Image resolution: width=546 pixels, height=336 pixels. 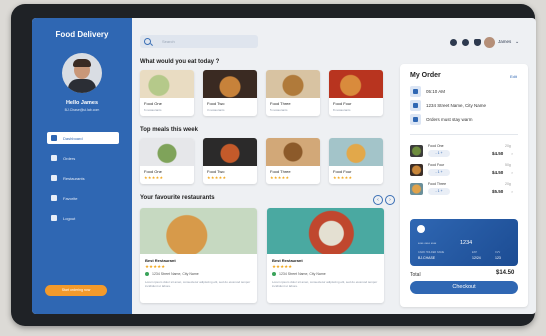 I want to click on food-name: Food Four, so click(x=342, y=103).